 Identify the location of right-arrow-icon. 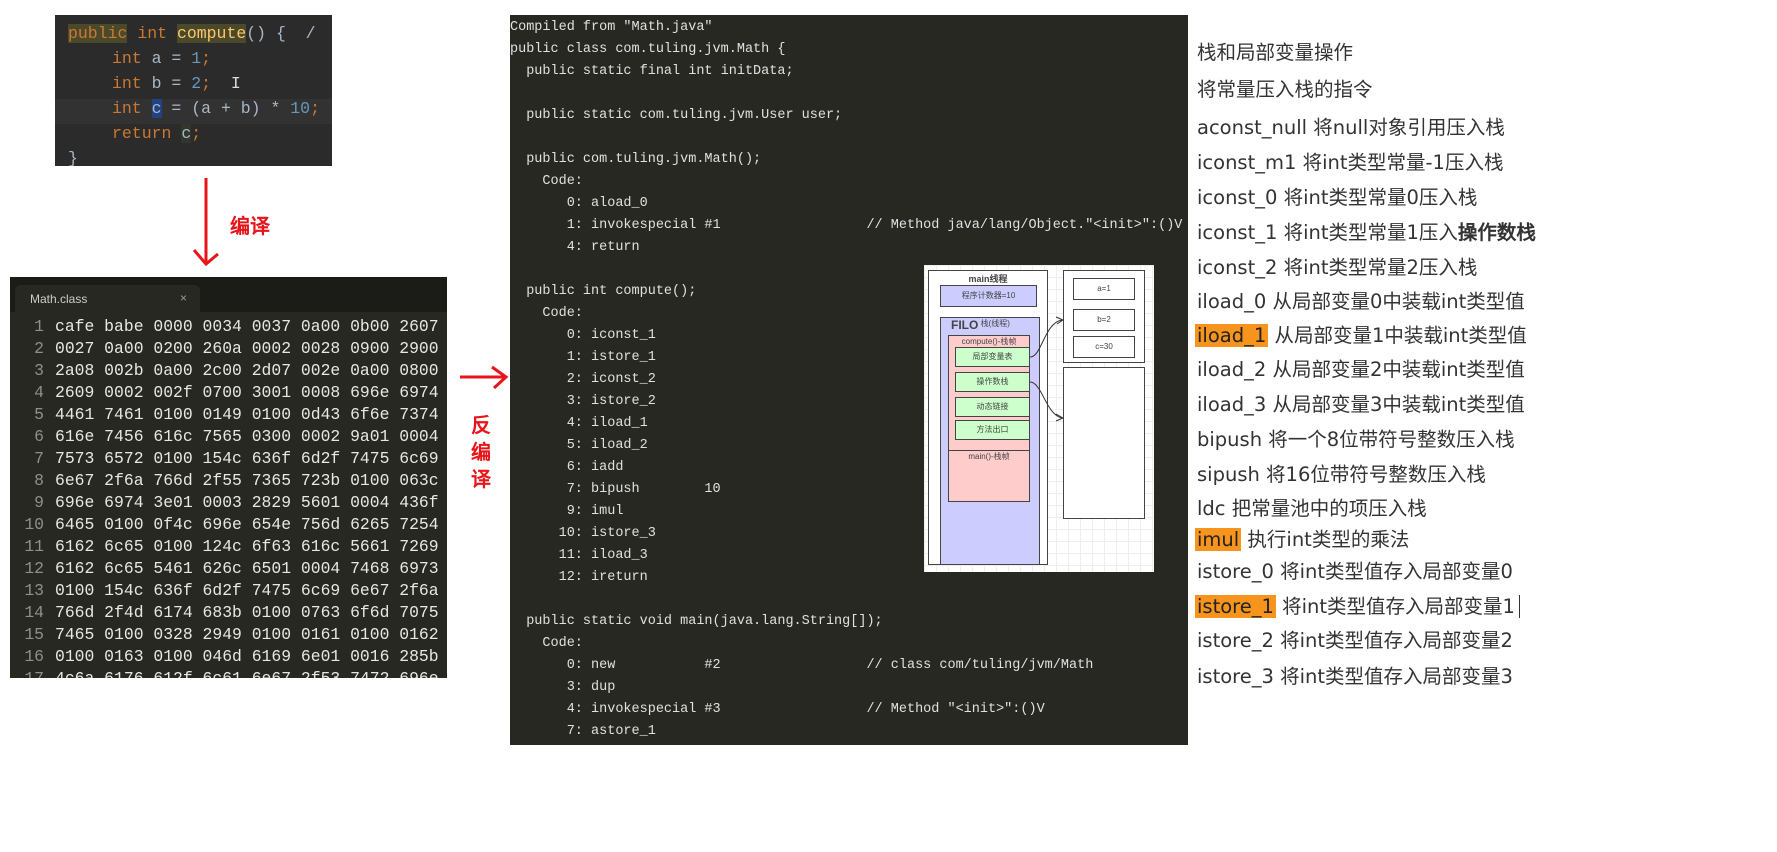
(484, 377).